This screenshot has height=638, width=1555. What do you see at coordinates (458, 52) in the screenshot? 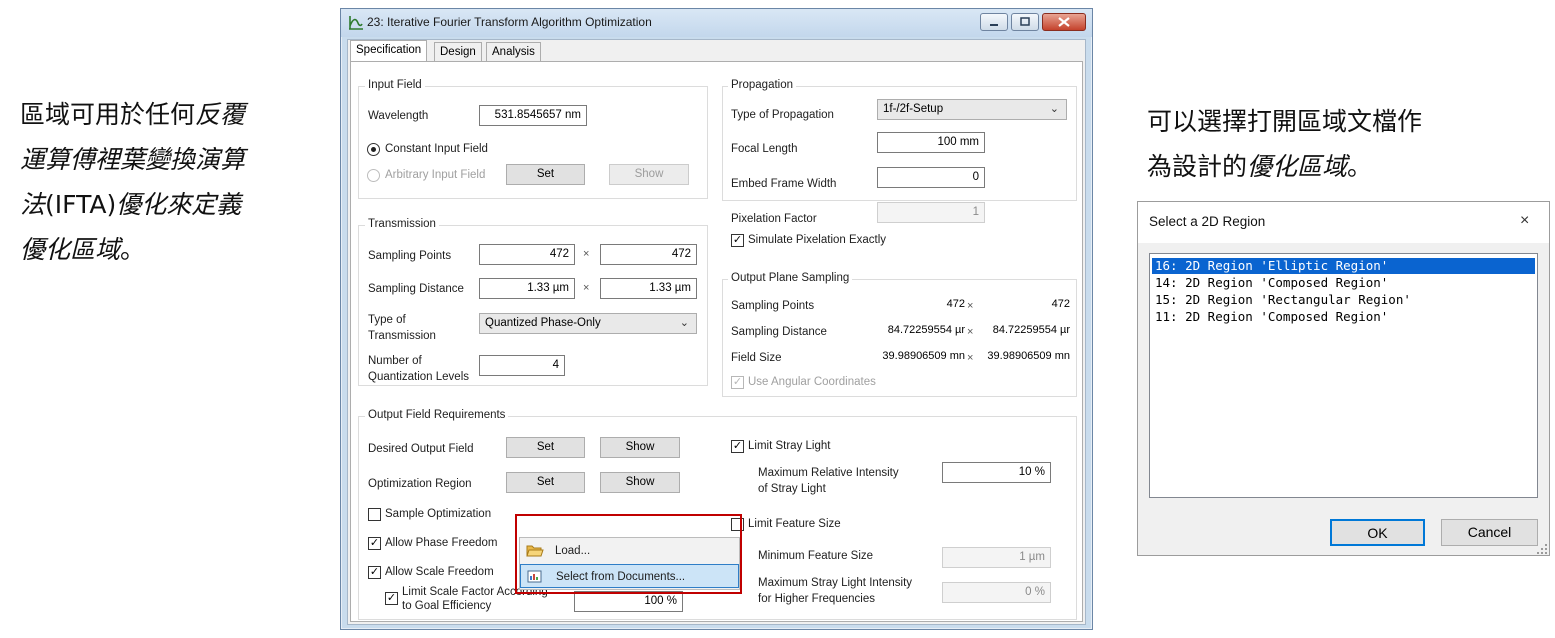
I see `tab-design: Design` at bounding box center [458, 52].